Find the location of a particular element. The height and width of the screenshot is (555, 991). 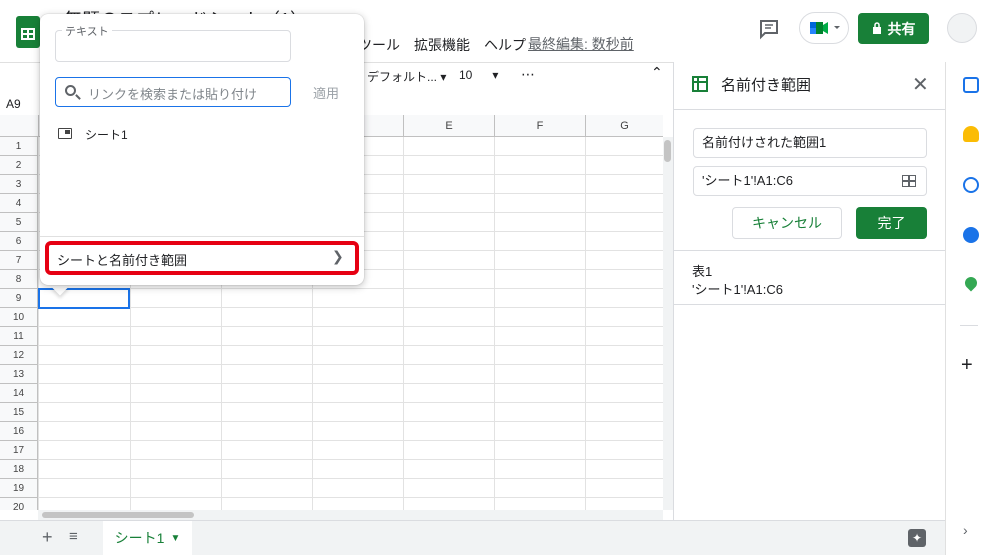

vertical-scroll-thumb is located at coordinates (667, 151).